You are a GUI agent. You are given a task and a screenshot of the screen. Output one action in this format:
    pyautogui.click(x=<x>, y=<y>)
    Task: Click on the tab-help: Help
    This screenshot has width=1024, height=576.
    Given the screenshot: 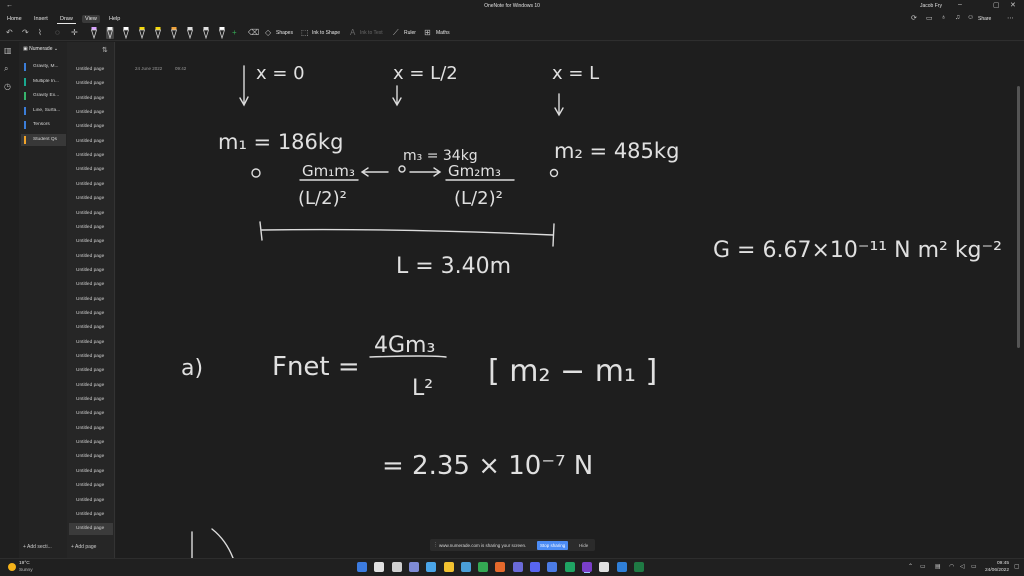 What is the action you would take?
    pyautogui.click(x=114, y=19)
    